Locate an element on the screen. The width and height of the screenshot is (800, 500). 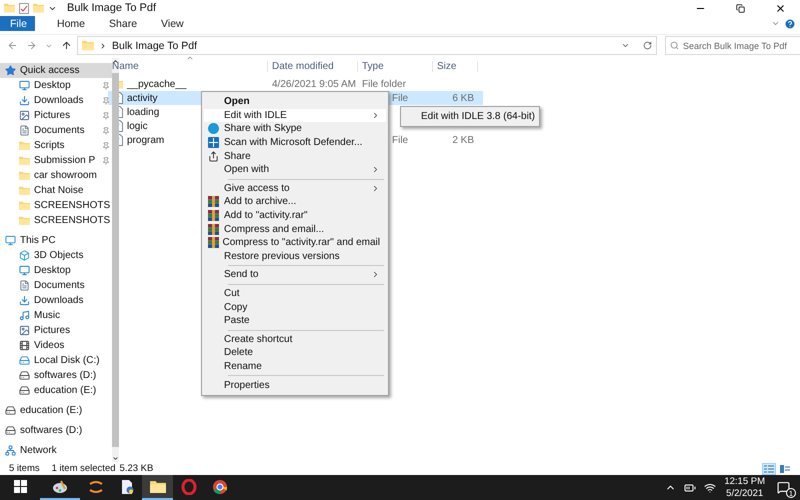
type-cell-text: File is located at coordinates (400, 98).